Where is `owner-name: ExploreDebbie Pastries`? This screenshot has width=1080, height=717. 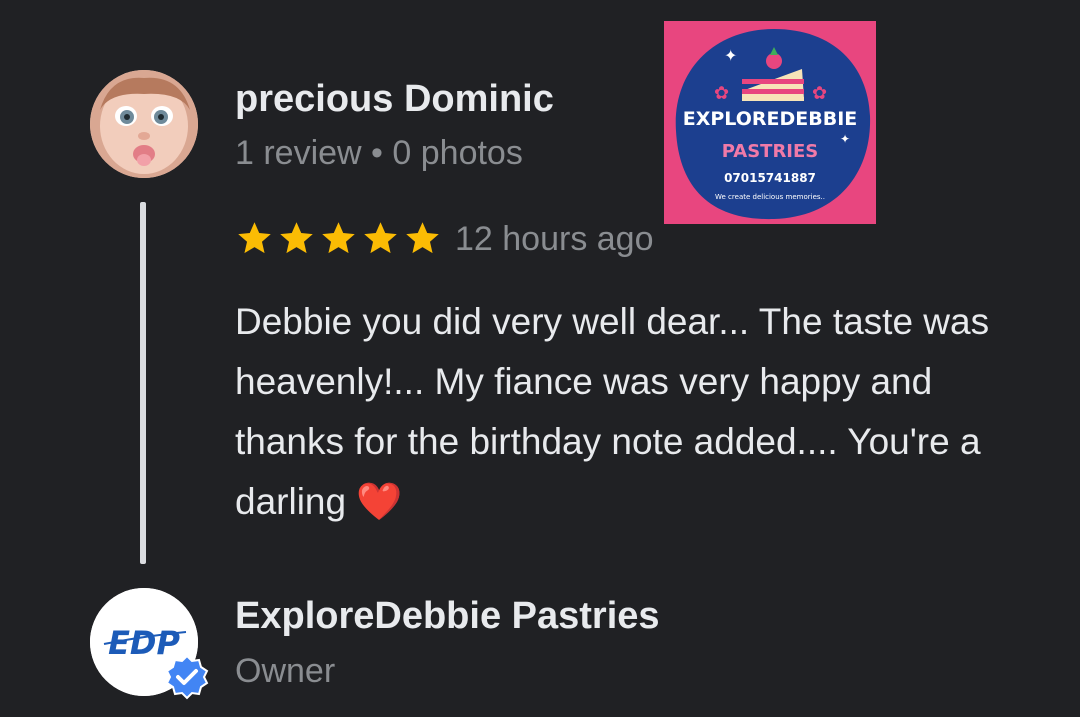
owner-name: ExploreDebbie Pastries is located at coordinates (447, 616).